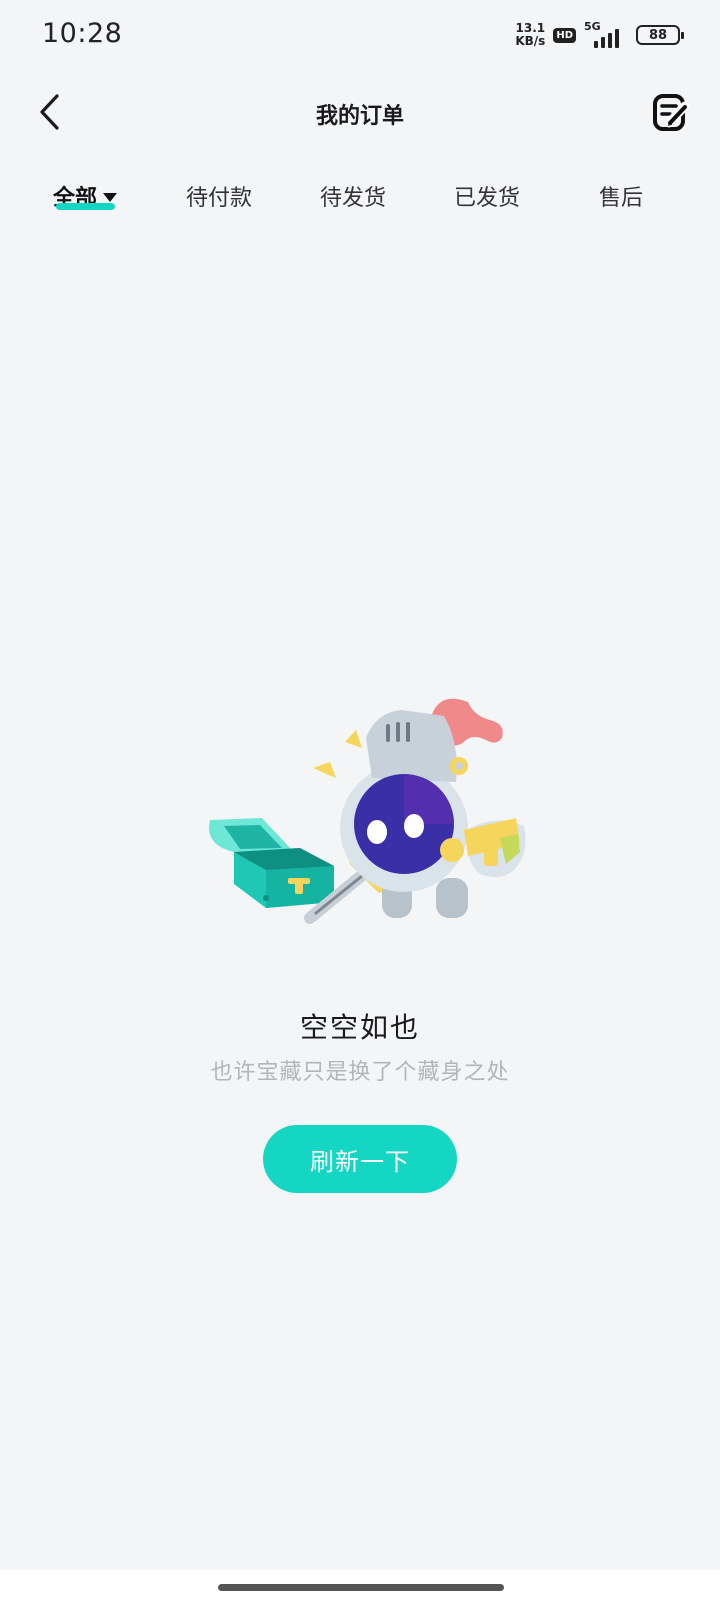 The width and height of the screenshot is (720, 1600). I want to click on edit-note-icon, so click(671, 112).